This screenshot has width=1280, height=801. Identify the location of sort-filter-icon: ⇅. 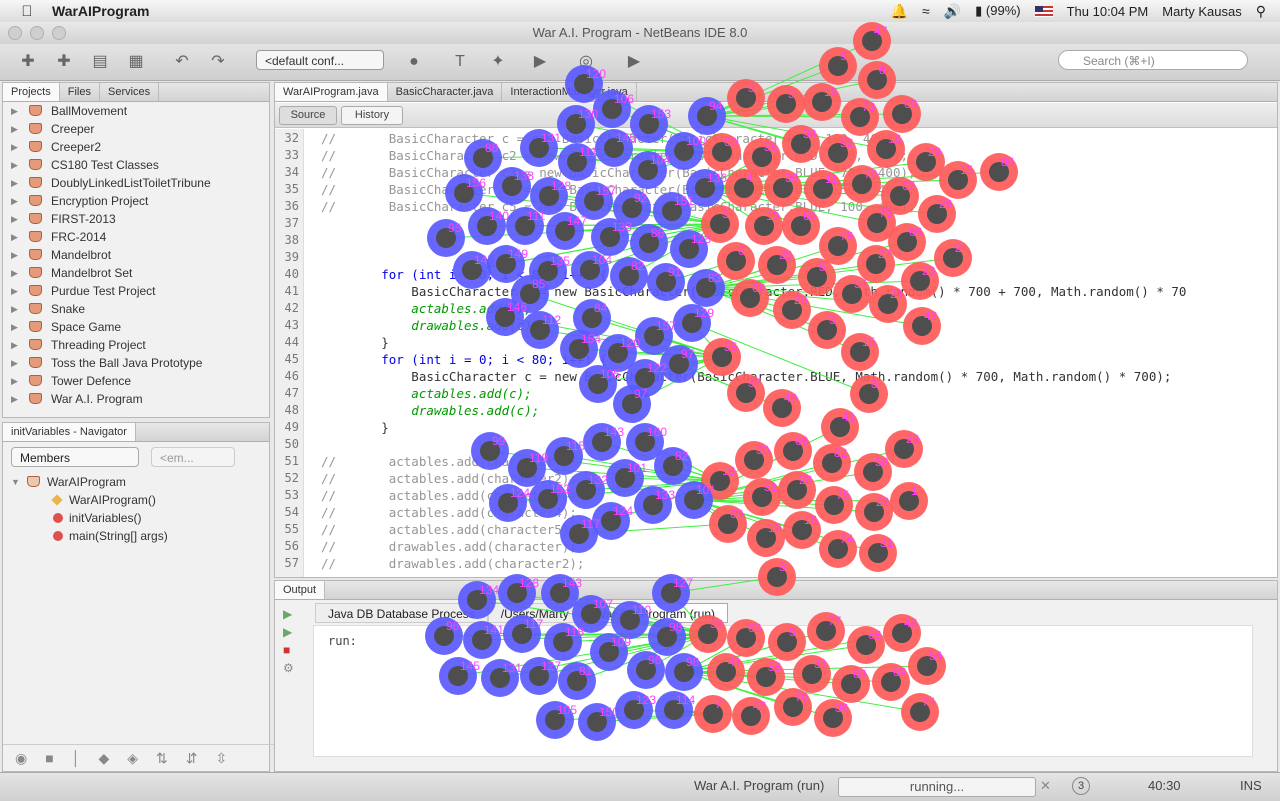
(162, 758).